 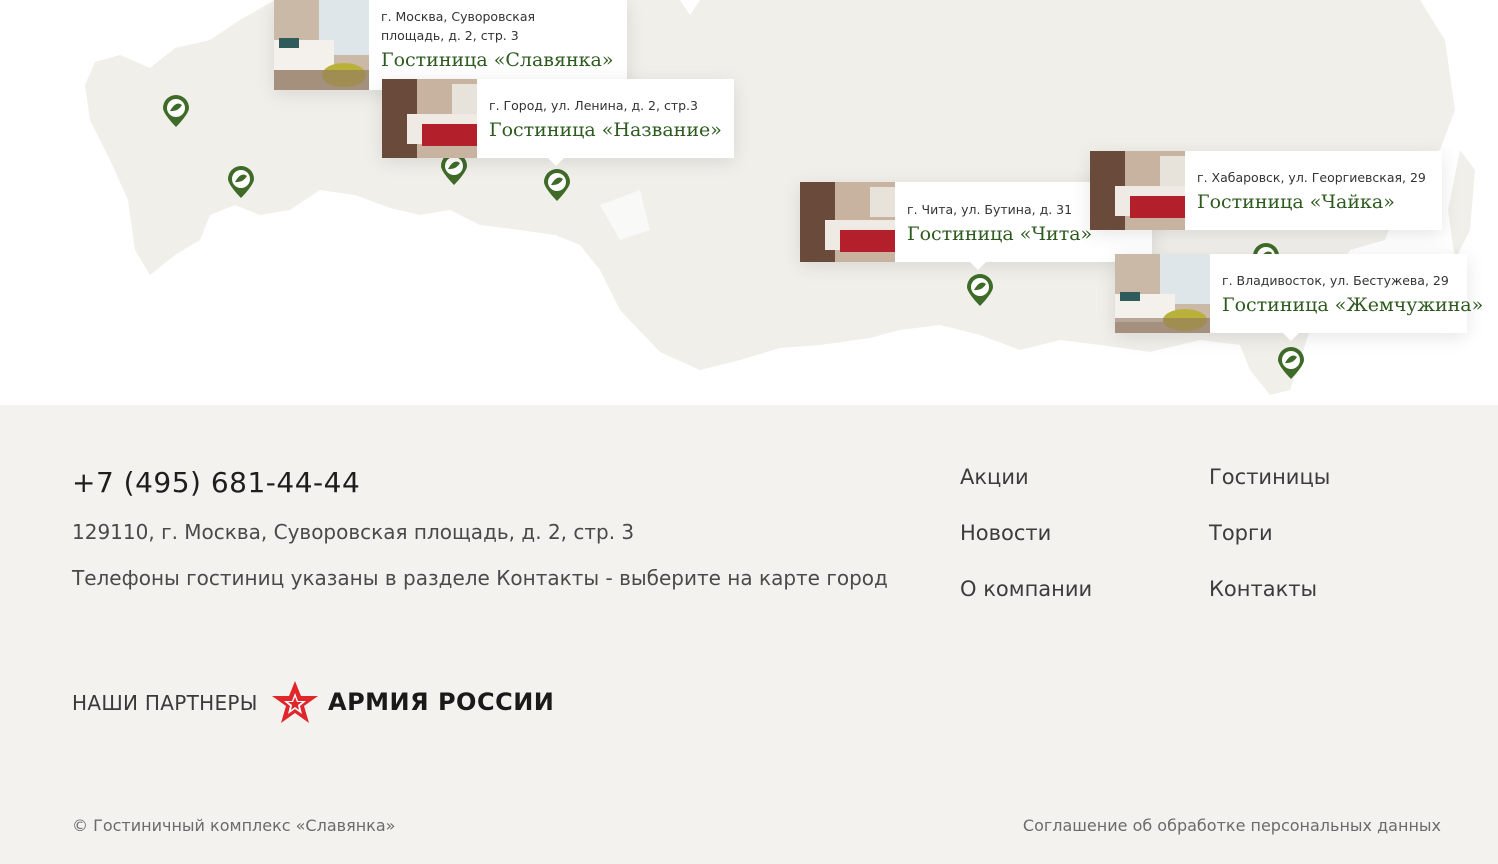 I want to click on footer-link-contacts: Контакты, so click(x=1263, y=589).